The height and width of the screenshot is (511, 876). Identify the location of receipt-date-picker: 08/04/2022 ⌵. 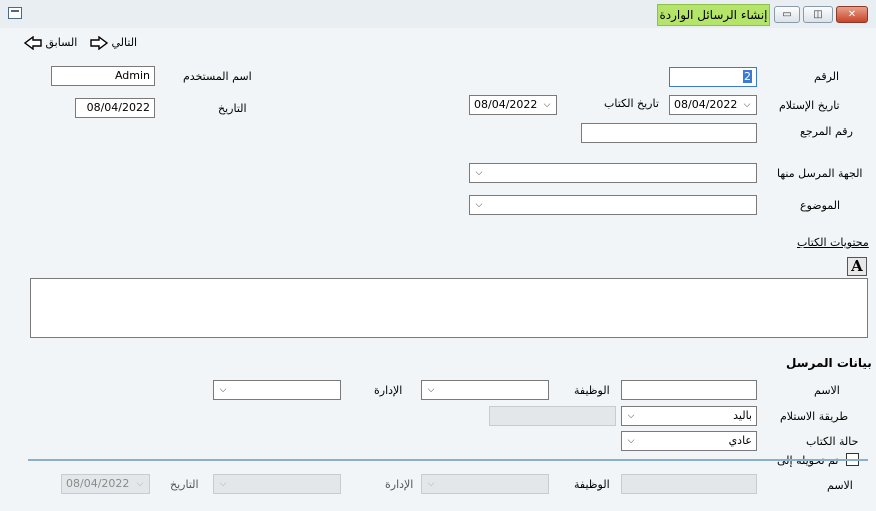
(713, 105).